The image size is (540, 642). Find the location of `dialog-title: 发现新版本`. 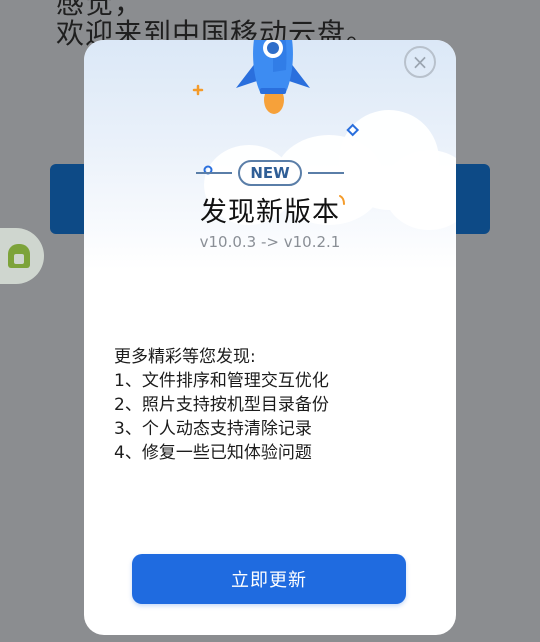

dialog-title: 发现新版本 is located at coordinates (270, 212).